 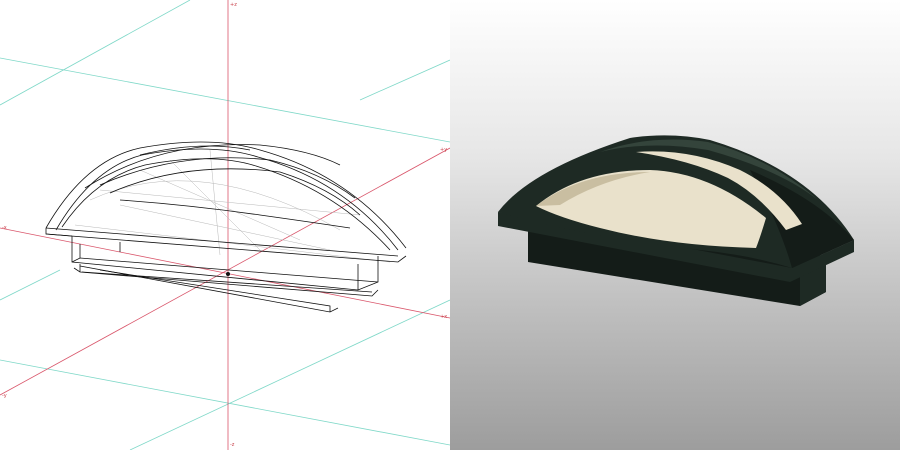 I want to click on origin-point, so click(x=228, y=274).